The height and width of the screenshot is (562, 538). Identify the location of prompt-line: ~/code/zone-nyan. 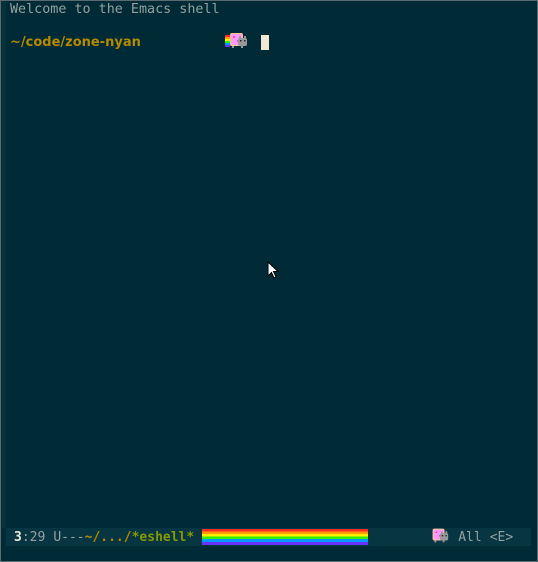
(139, 42).